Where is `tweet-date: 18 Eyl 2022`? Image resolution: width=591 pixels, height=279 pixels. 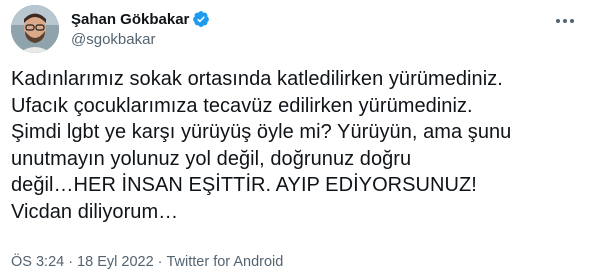
tweet-date: 18 Eyl 2022 is located at coordinates (115, 262).